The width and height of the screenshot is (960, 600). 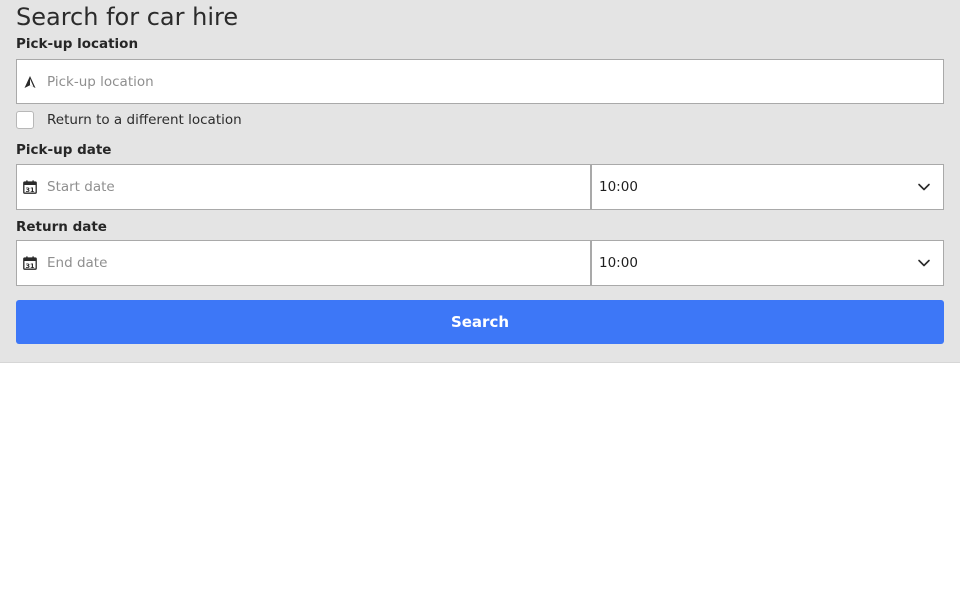 I want to click on different-location-checkbox, so click(x=25, y=120).